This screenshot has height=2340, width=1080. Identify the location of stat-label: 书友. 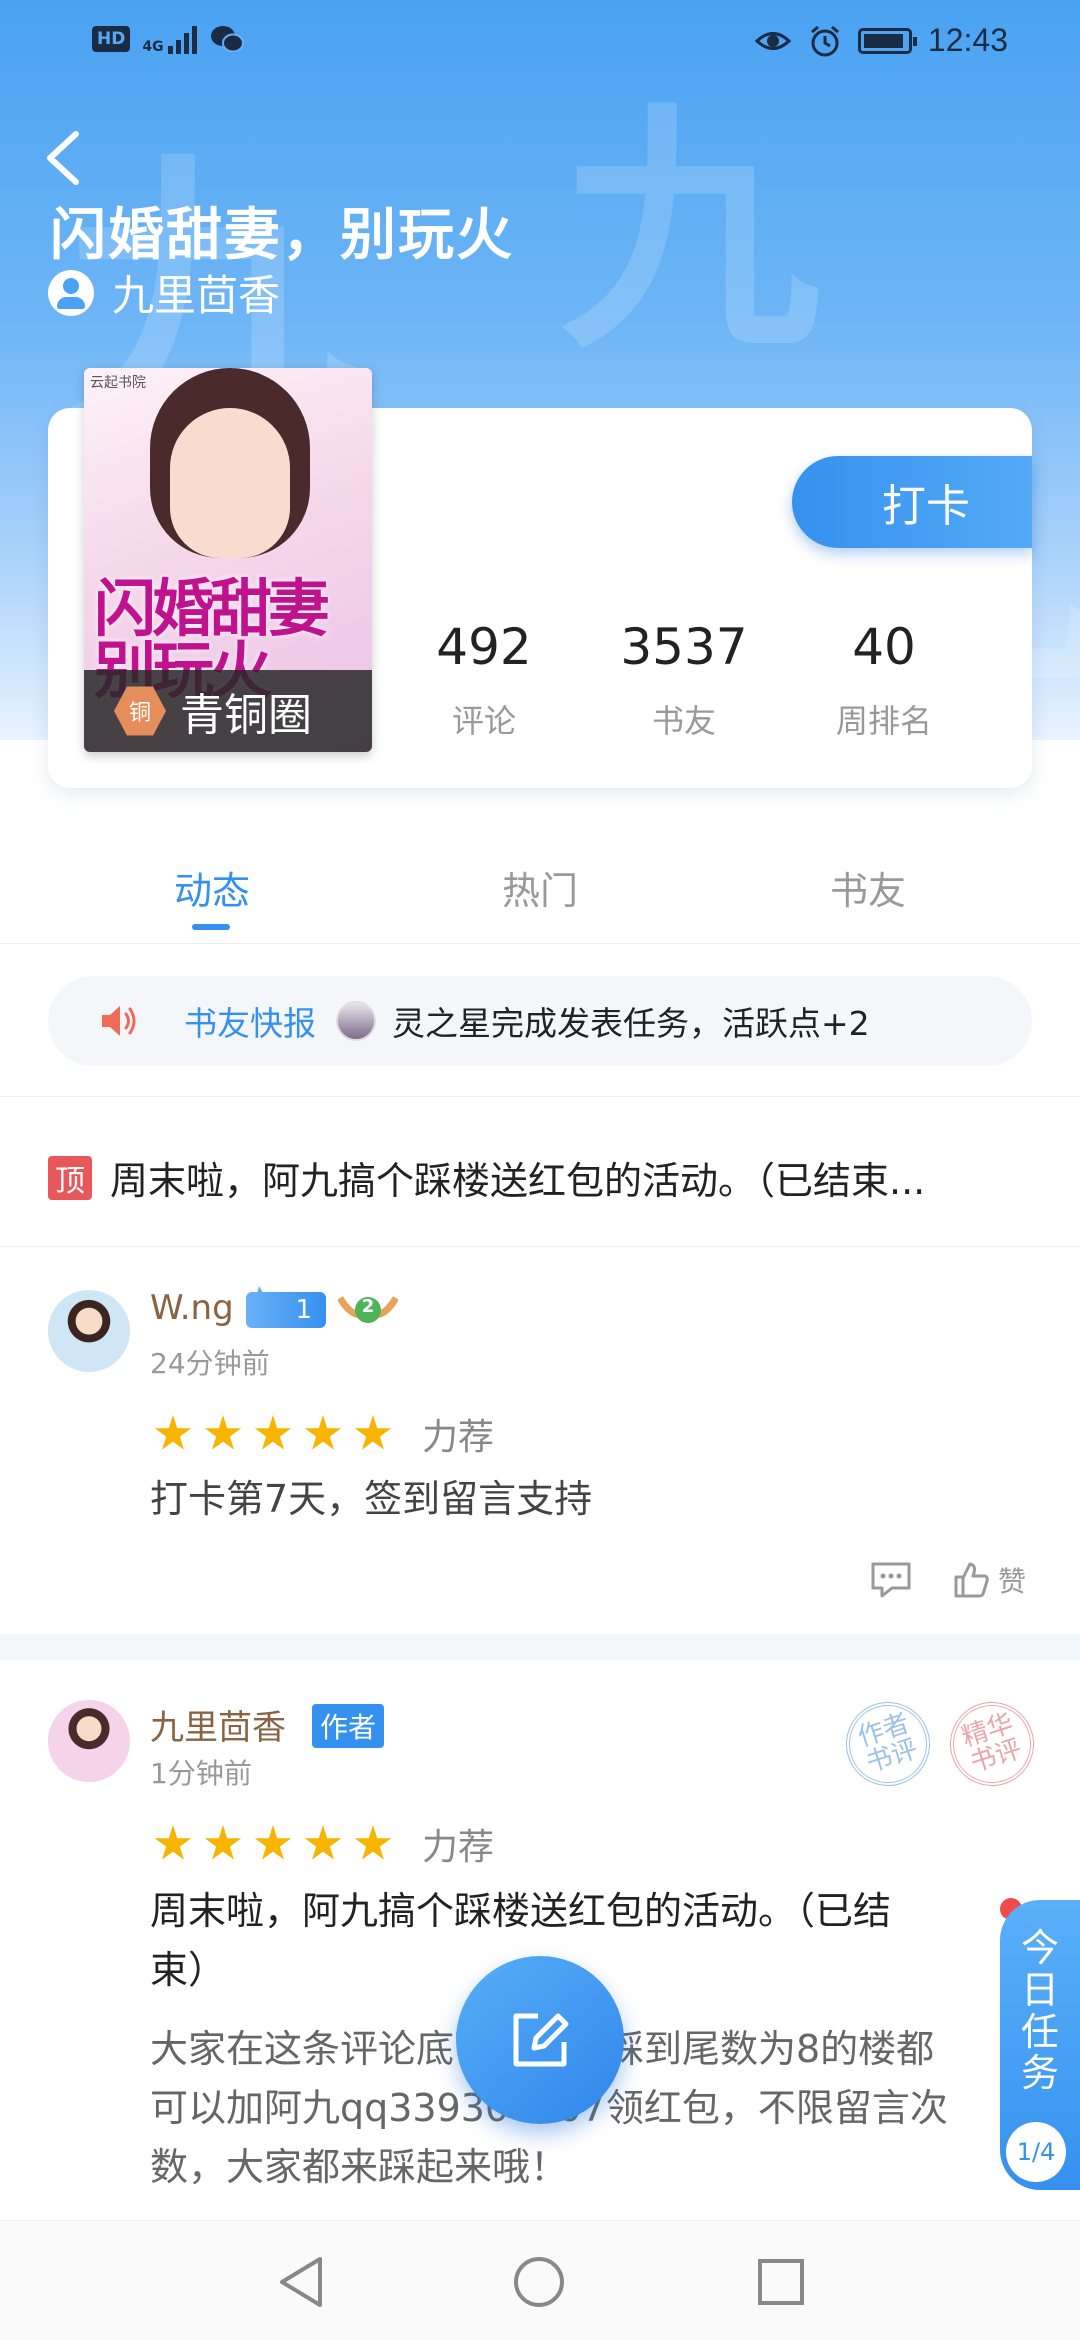
(683, 721).